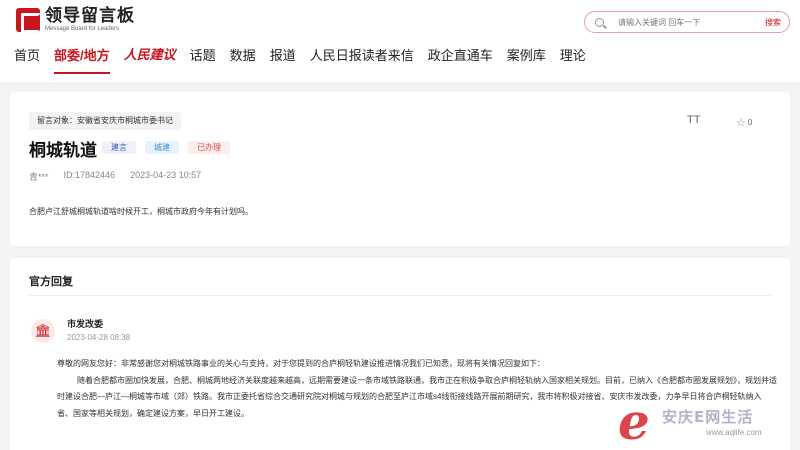 The height and width of the screenshot is (450, 800). What do you see at coordinates (673, 22) in the screenshot?
I see `search-input` at bounding box center [673, 22].